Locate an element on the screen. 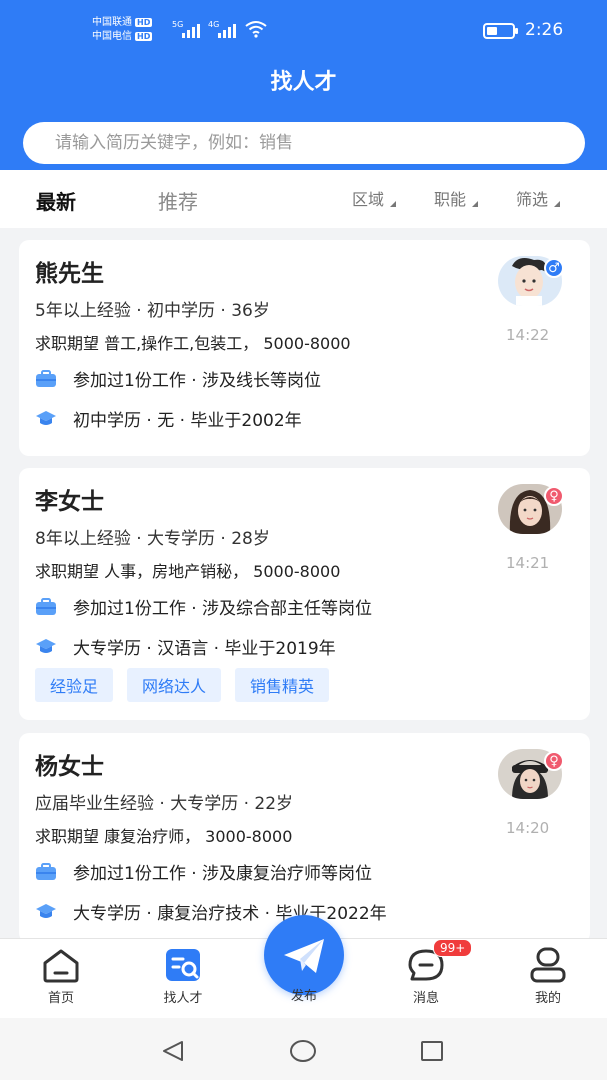 This screenshot has height=1080, width=607. nav-home: 首页 is located at coordinates (61, 976).